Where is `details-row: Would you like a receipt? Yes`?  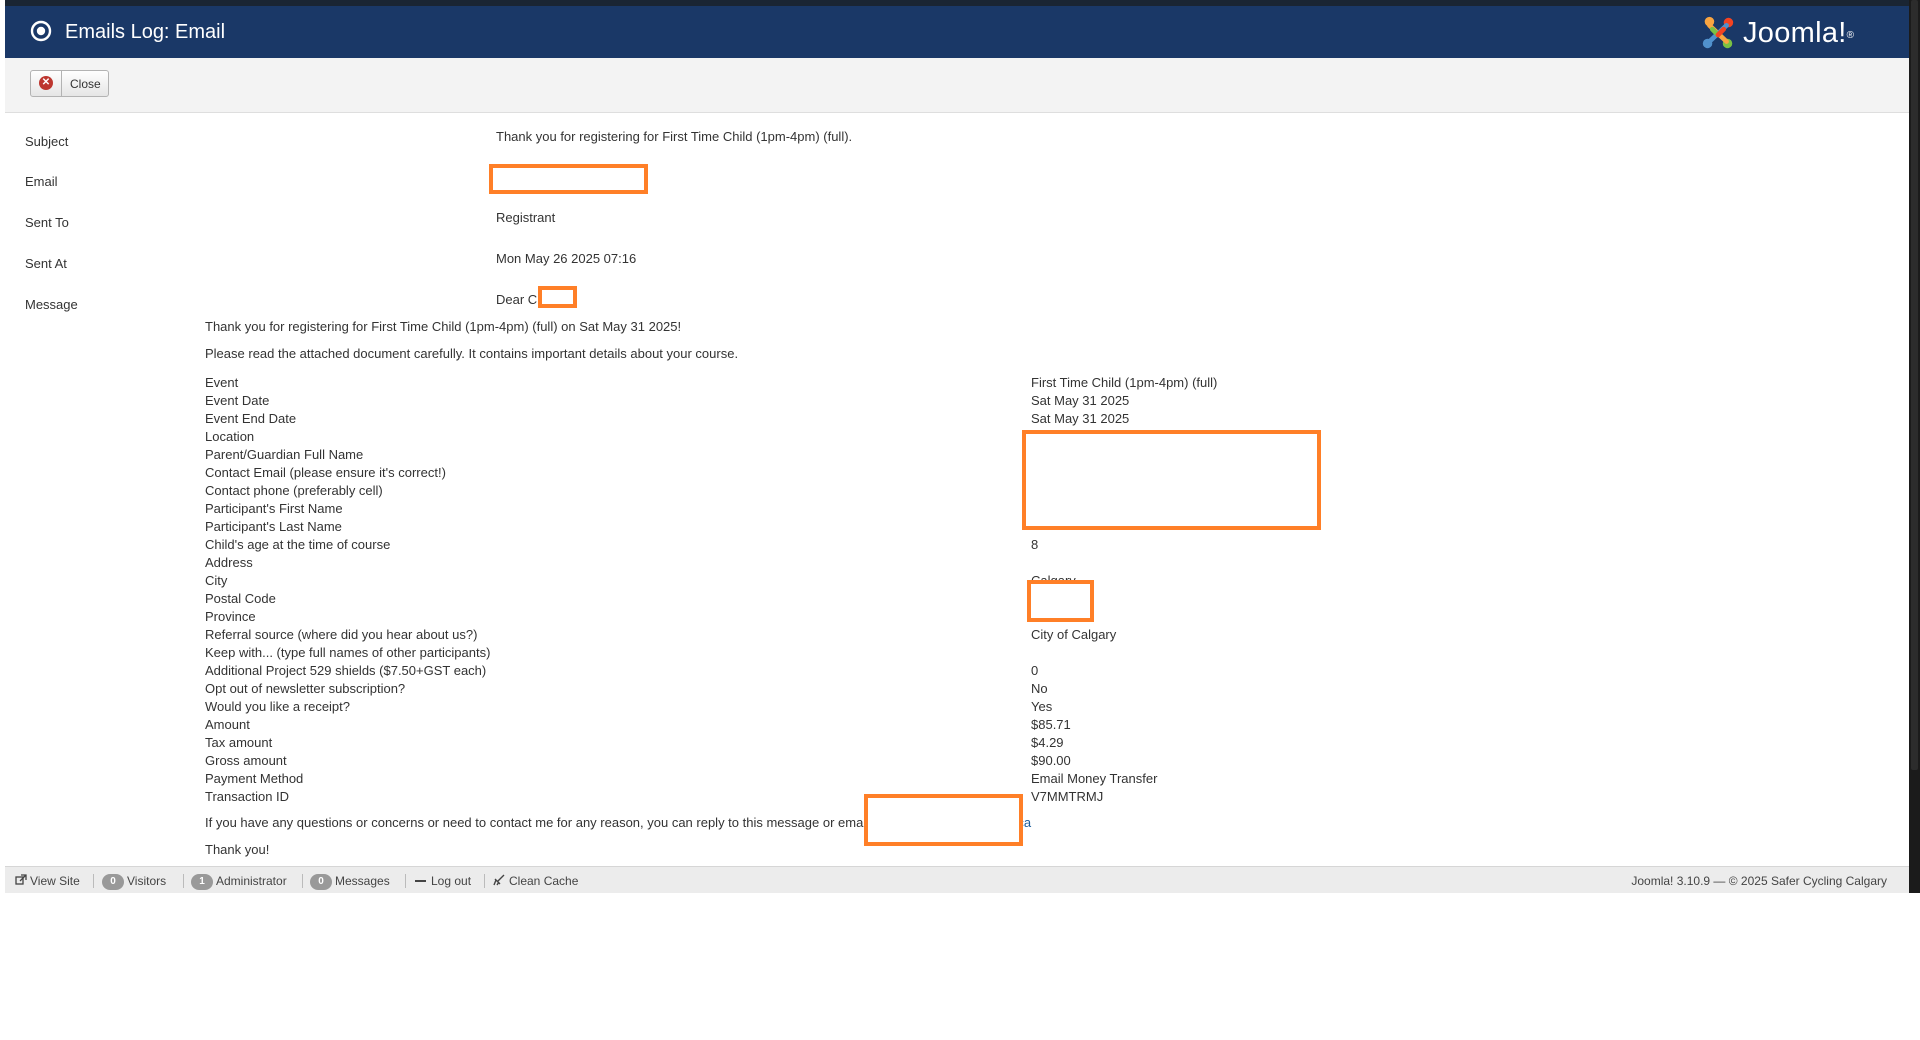 details-row: Would you like a receipt? Yes is located at coordinates (711, 707).